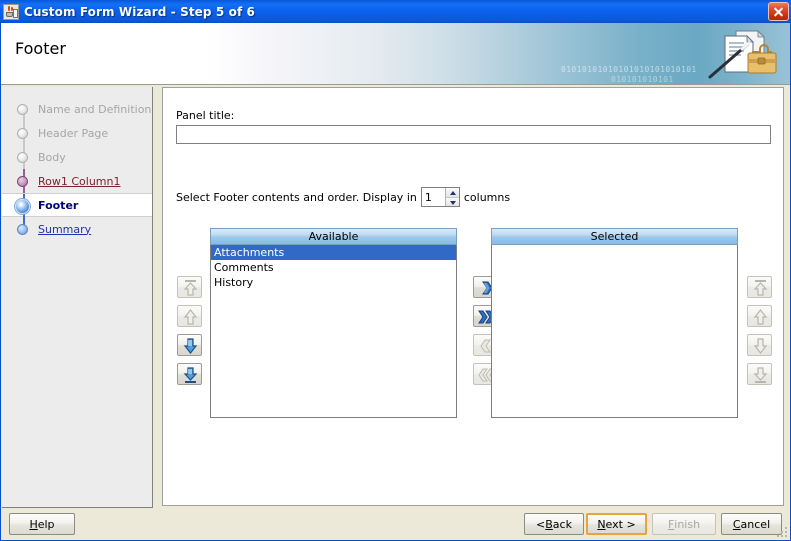  Describe the element at coordinates (782, 532) in the screenshot. I see `resize-grip-icon` at that location.